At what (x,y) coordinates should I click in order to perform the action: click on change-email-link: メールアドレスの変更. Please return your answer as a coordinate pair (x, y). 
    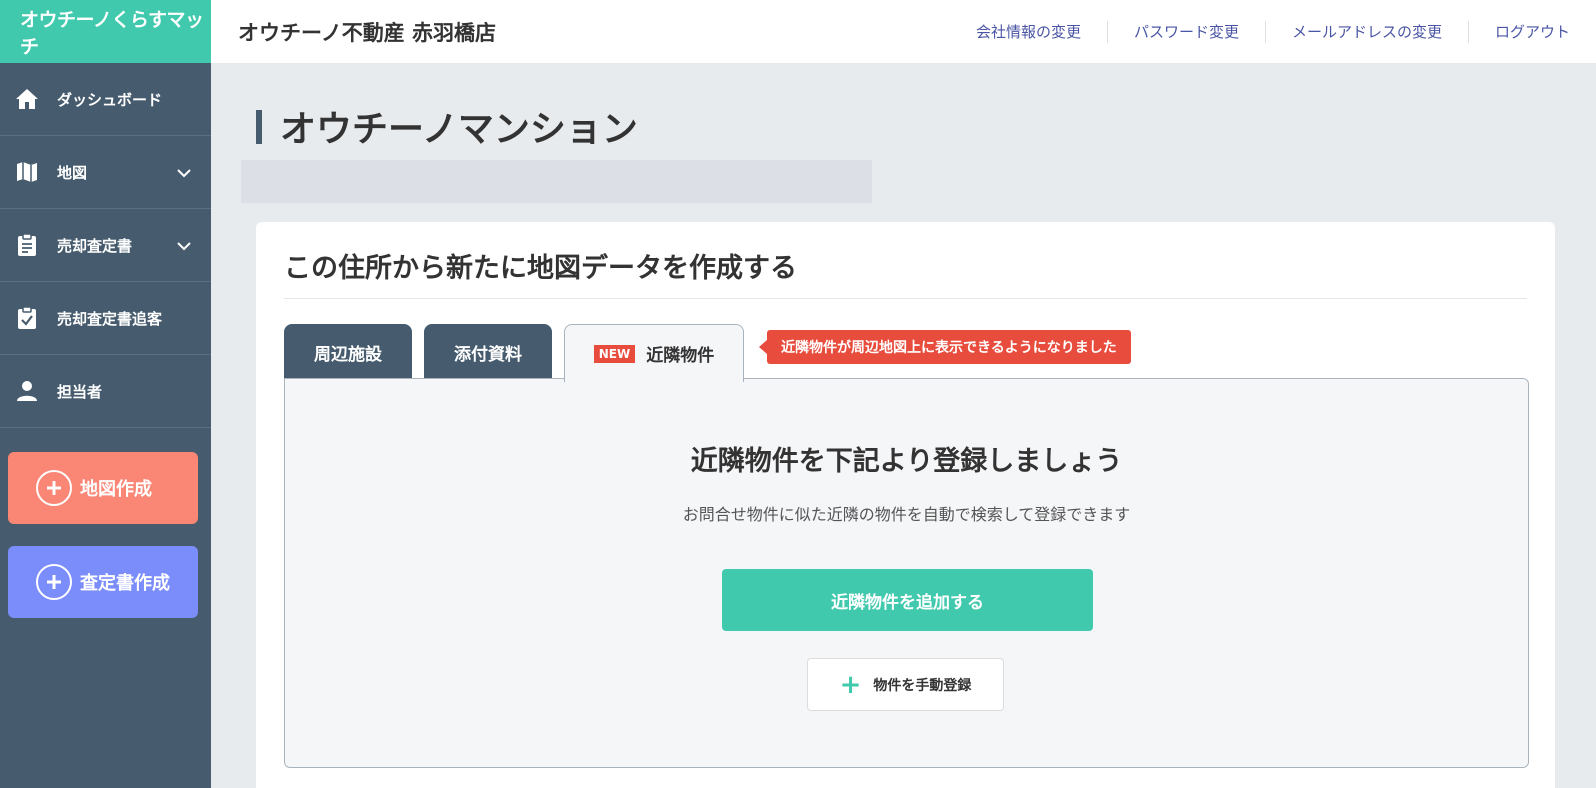
    Looking at the image, I should click on (1366, 31).